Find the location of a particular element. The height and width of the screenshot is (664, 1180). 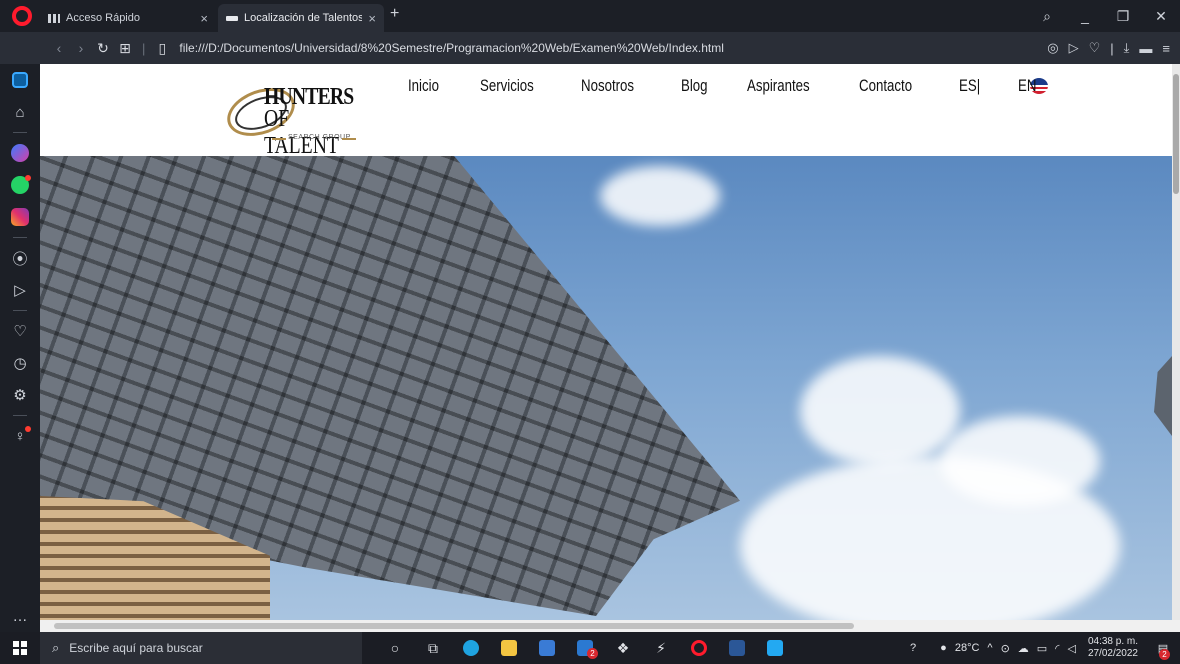

taskbar-apps: ○ ⧉ 2 ❖ ⚡ is located at coordinates (585, 648).